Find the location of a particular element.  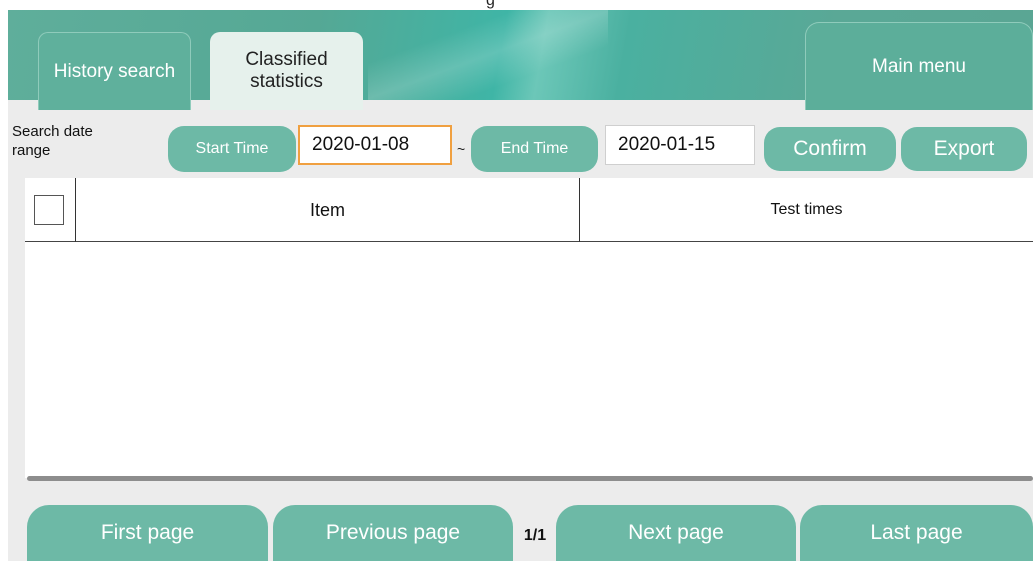

export-button: Export is located at coordinates (964, 149).